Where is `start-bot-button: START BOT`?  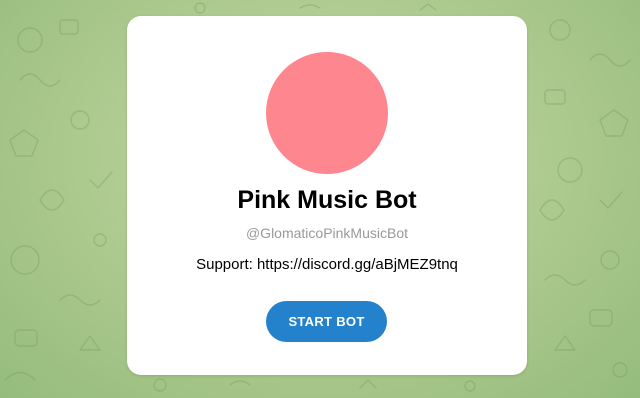
start-bot-button: START BOT is located at coordinates (326, 321).